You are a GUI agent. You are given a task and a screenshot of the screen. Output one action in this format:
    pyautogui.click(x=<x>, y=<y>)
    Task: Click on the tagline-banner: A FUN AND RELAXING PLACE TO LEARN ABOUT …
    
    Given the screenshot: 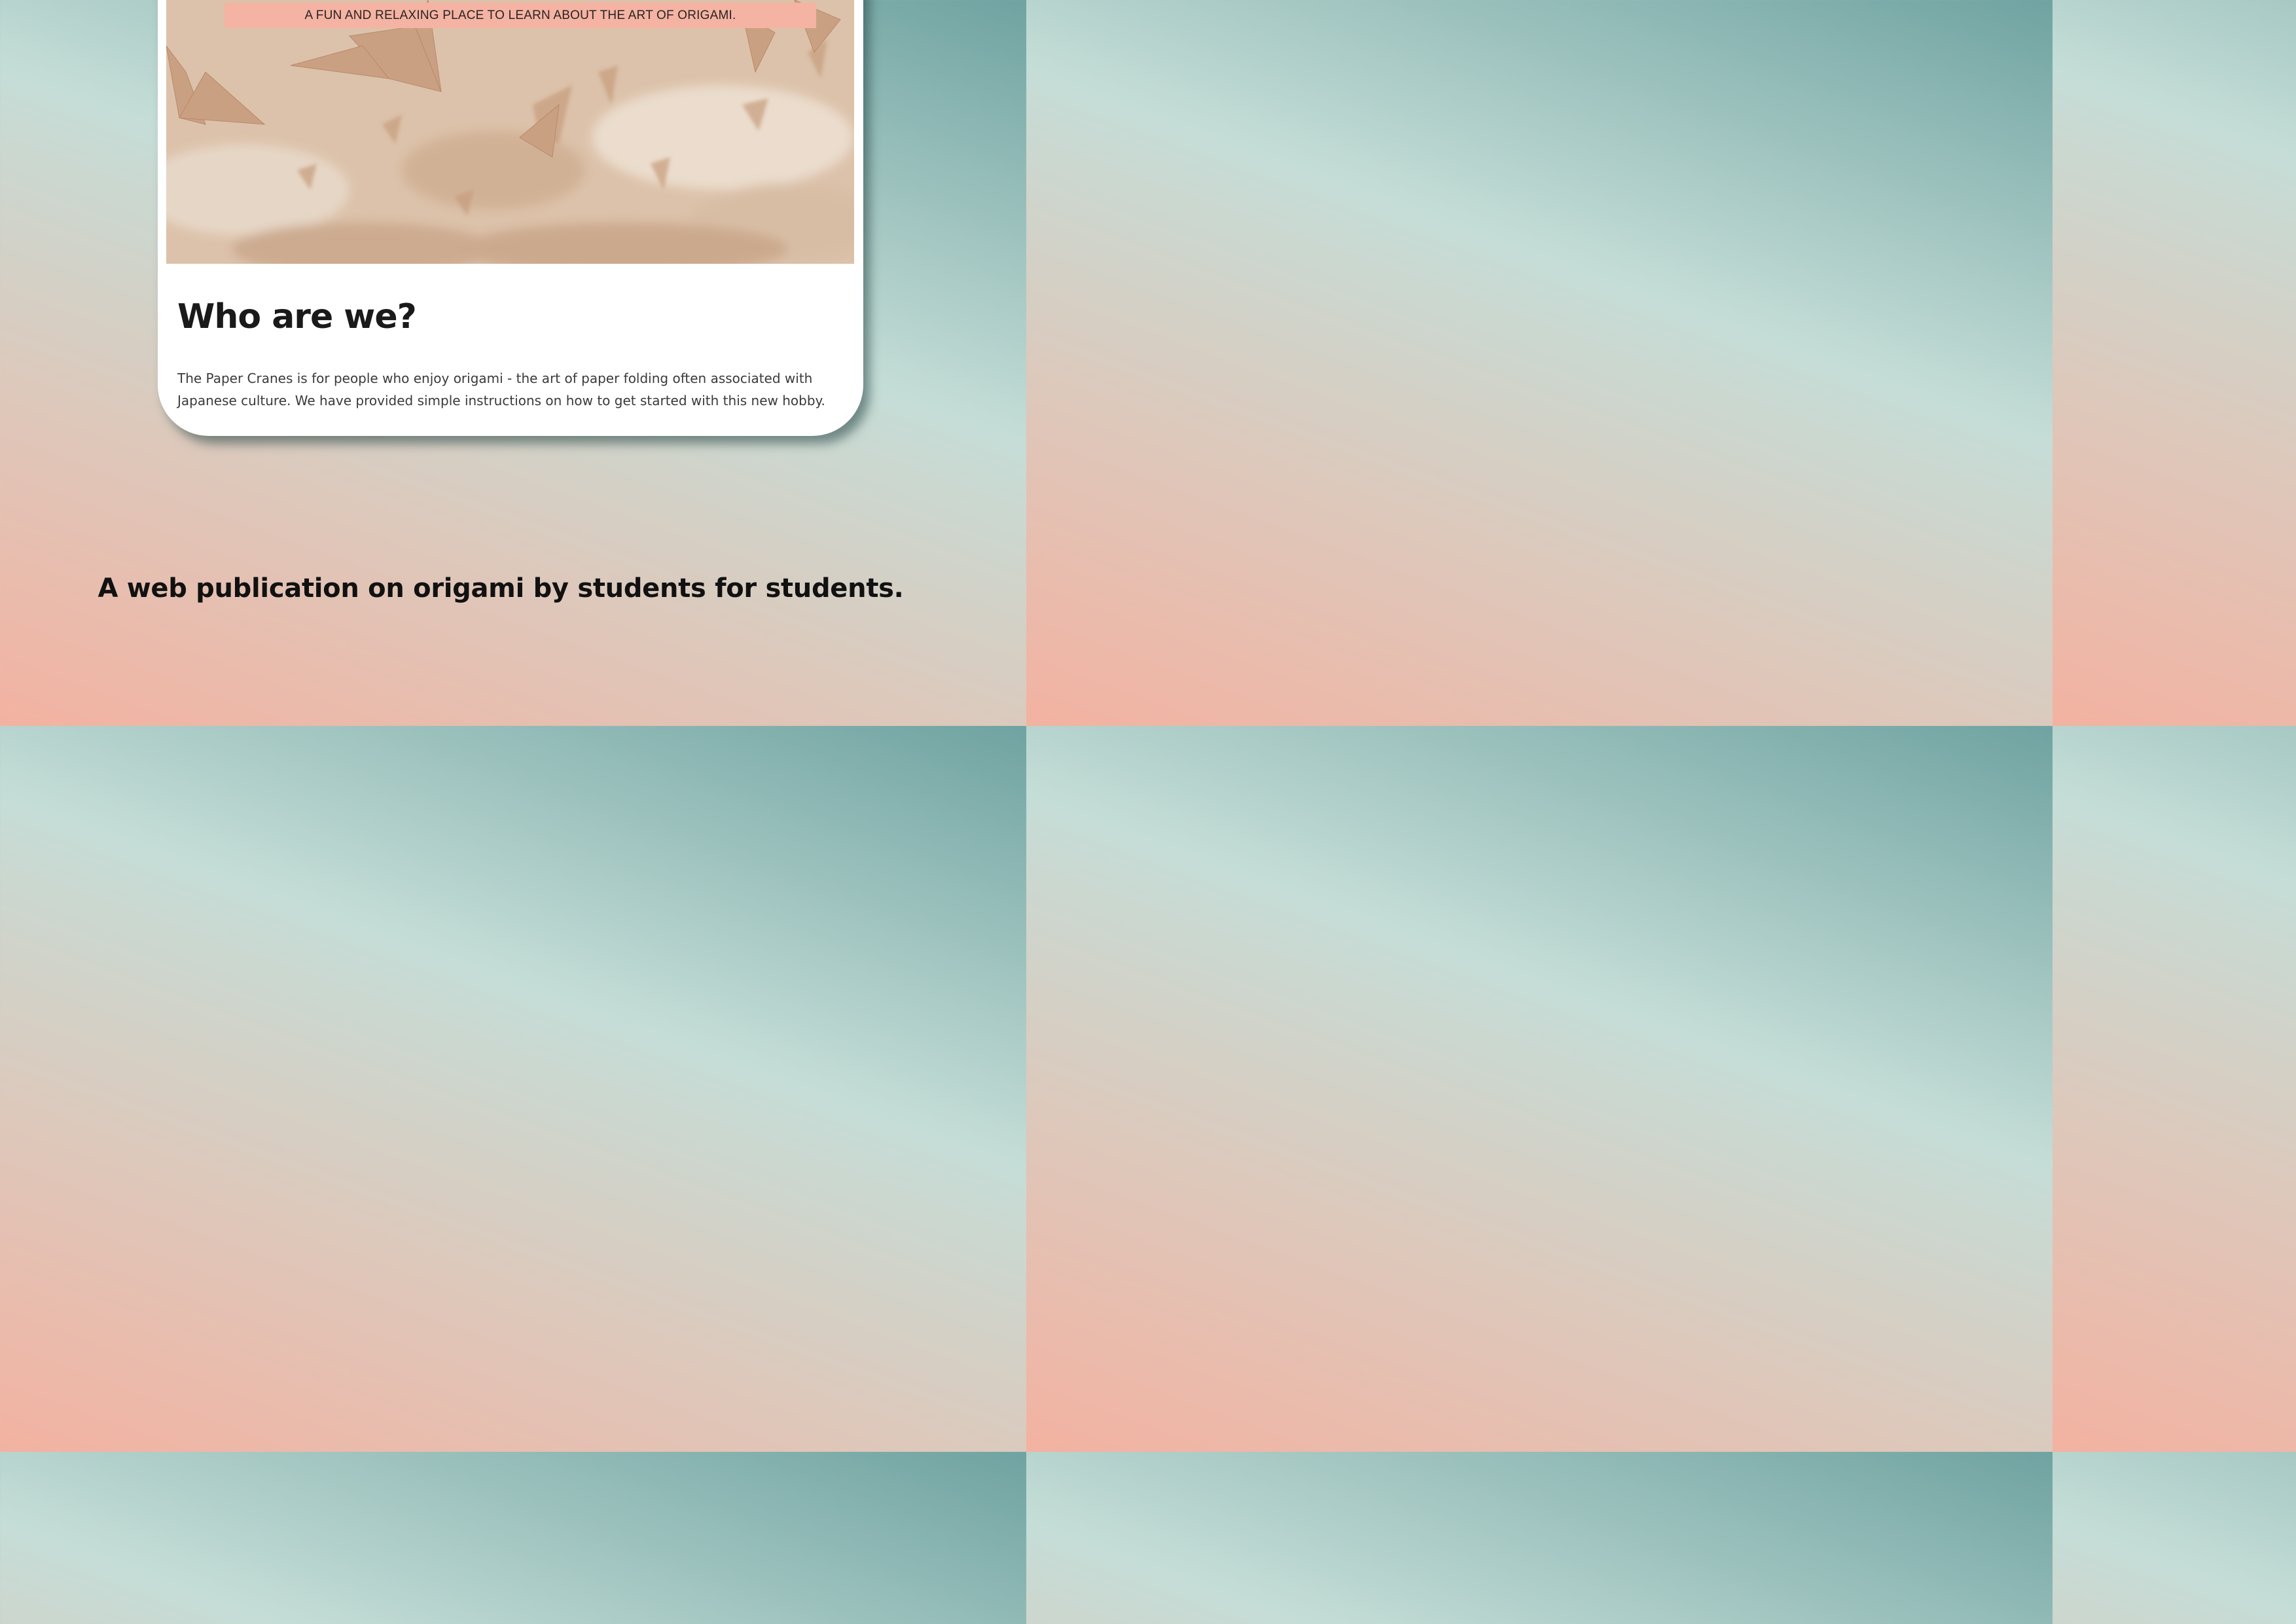 What is the action you would take?
    pyautogui.click(x=520, y=15)
    